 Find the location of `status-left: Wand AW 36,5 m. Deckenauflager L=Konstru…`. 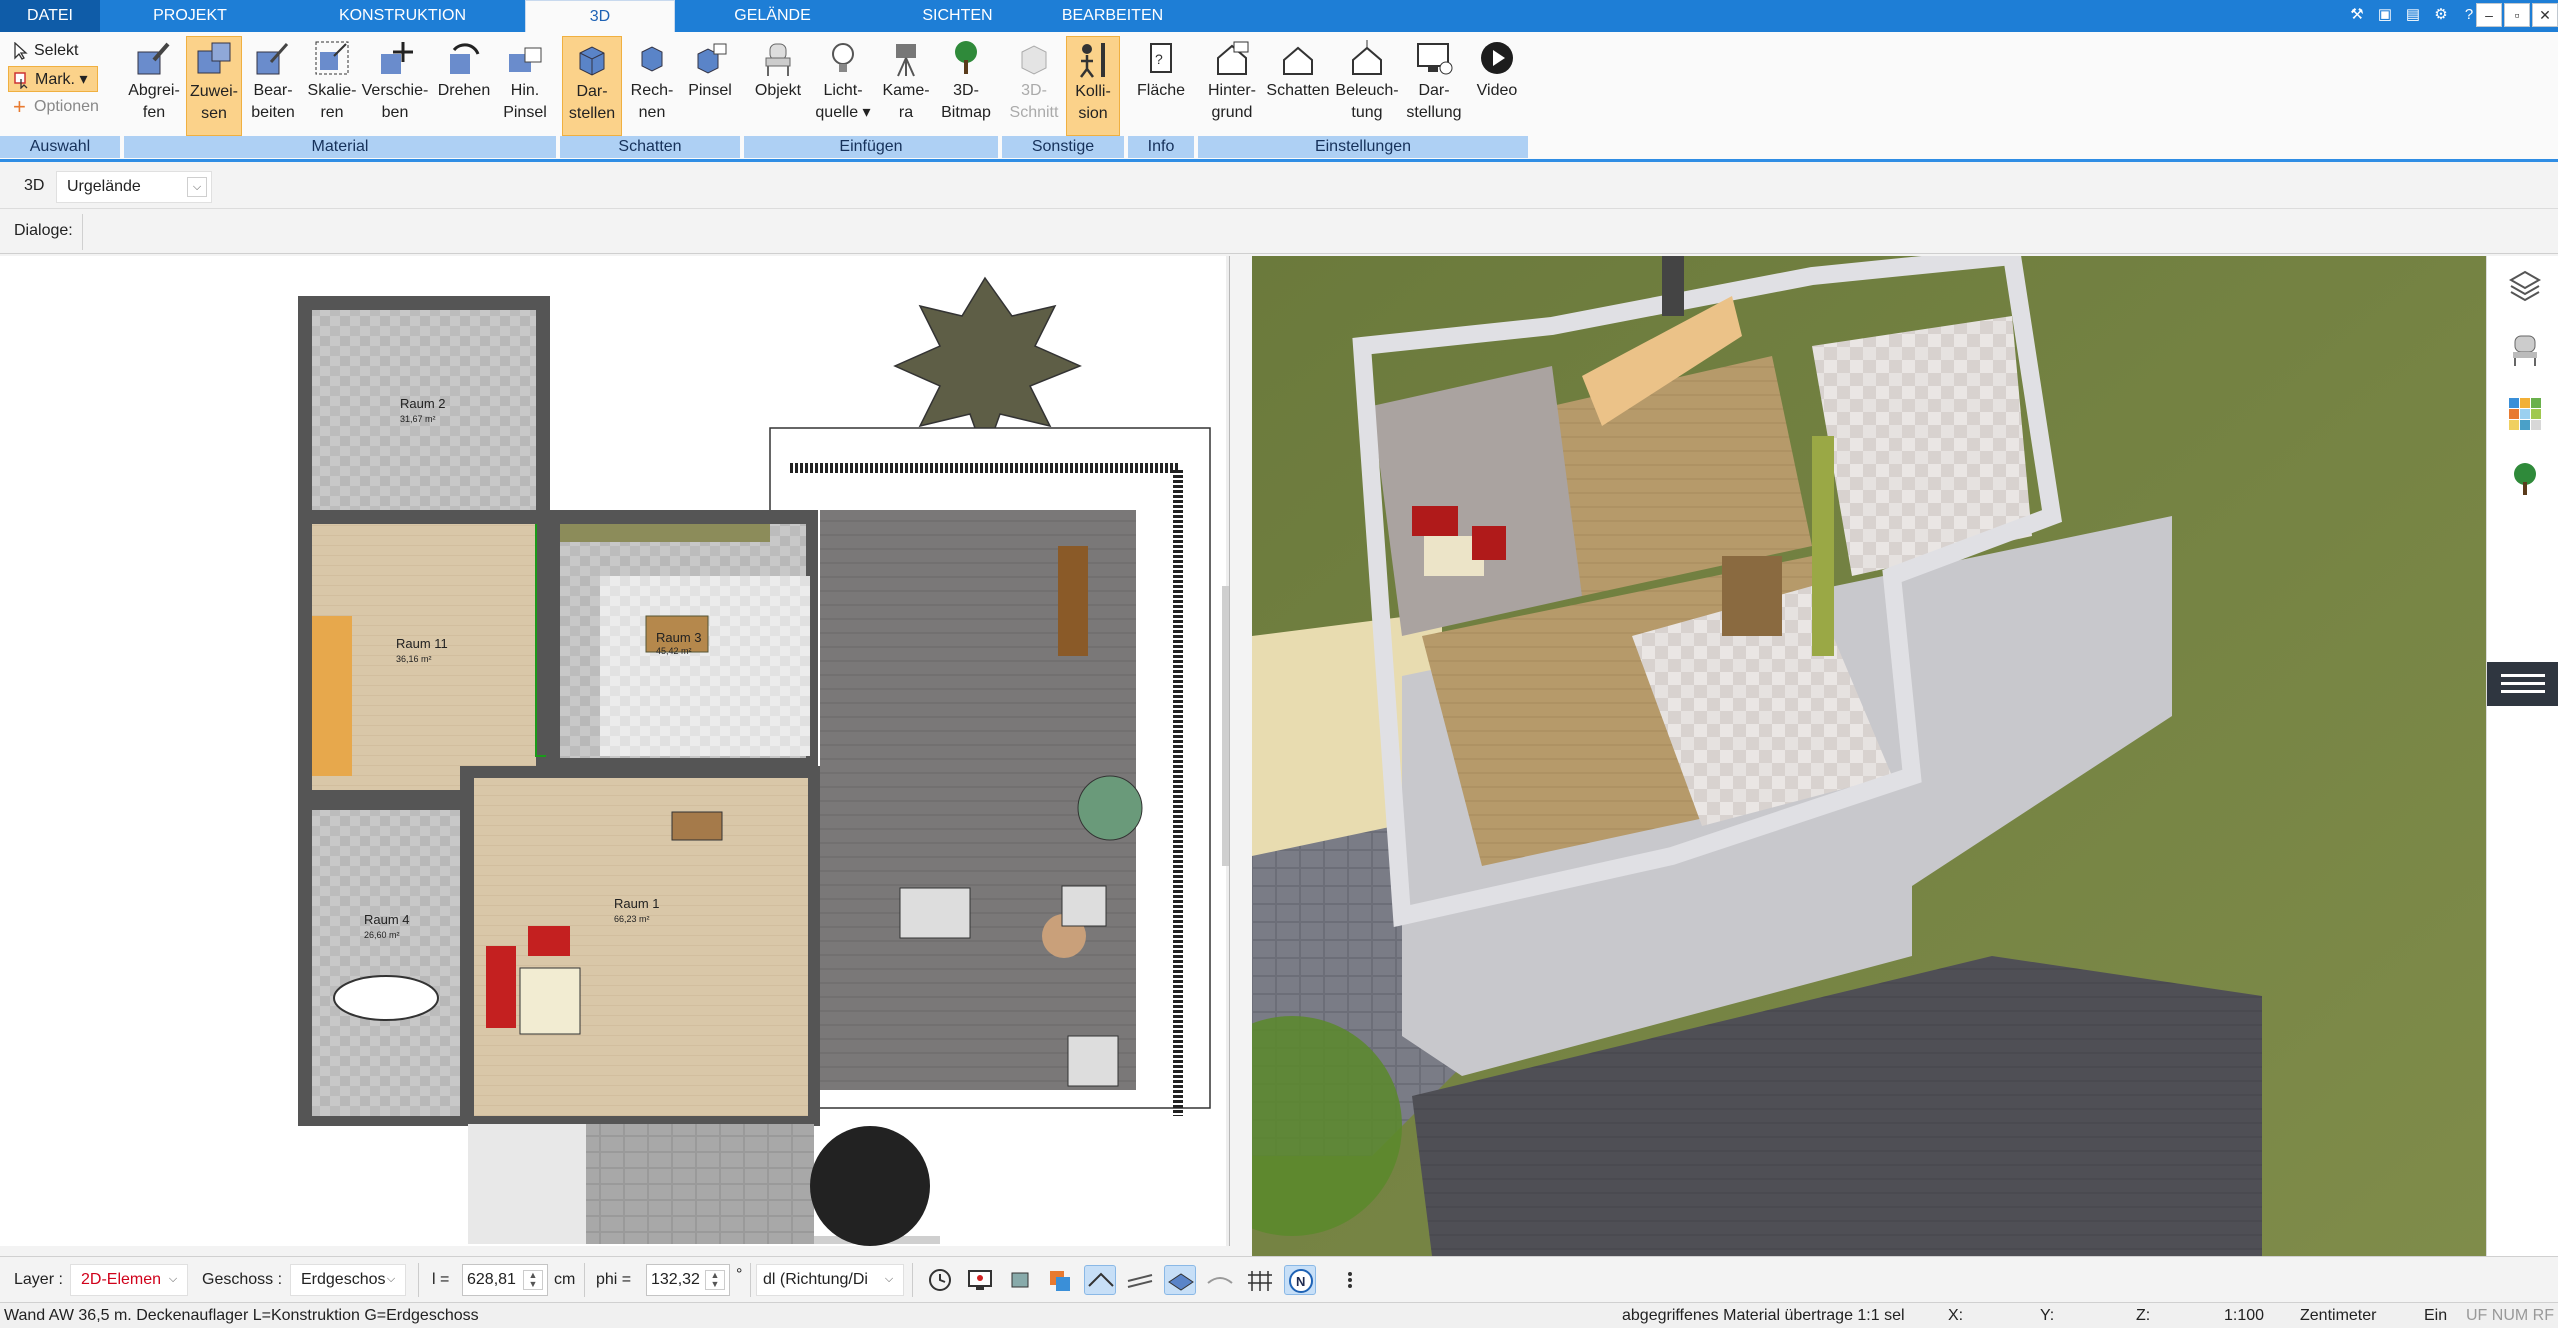

status-left: Wand AW 36,5 m. Deckenauflager L=Konstru… is located at coordinates (241, 1315).